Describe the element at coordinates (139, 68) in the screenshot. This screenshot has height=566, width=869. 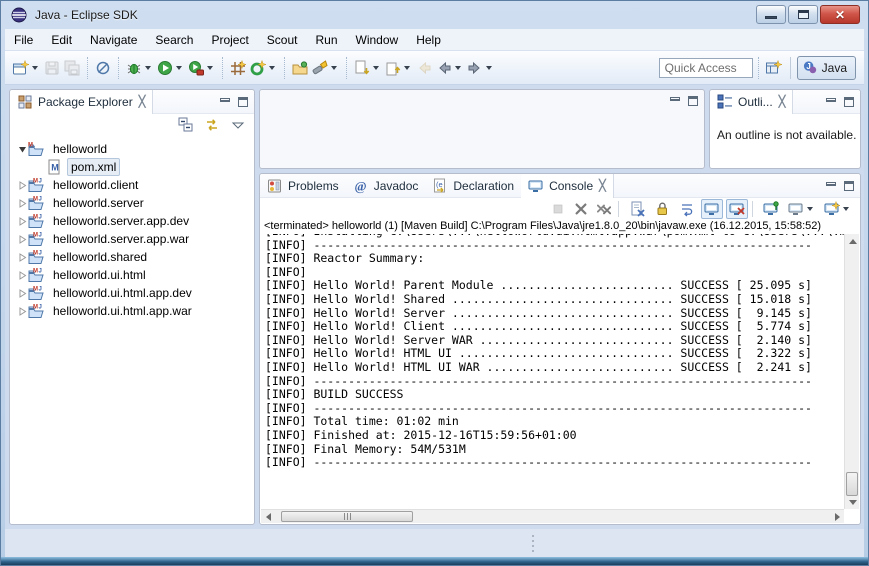
I see `debug-button` at that location.